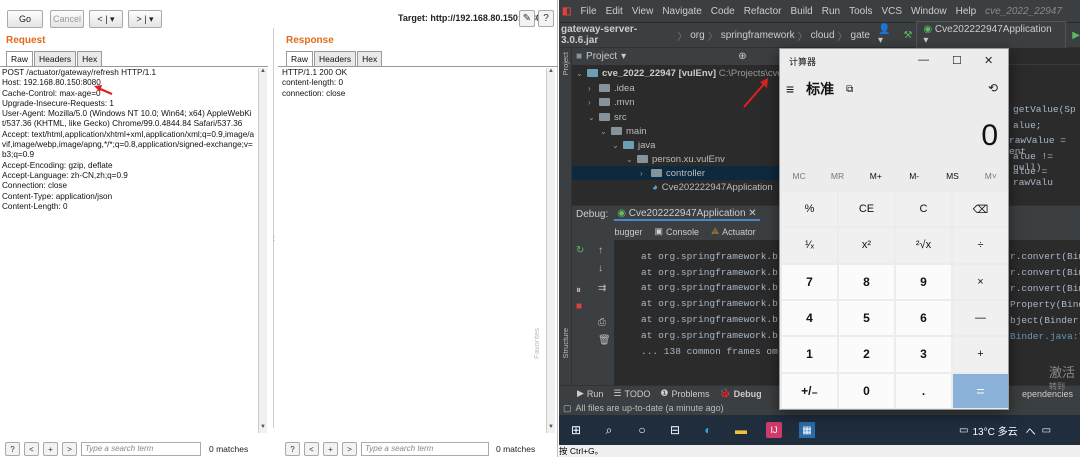  I want to click on decimal-key: ., so click(923, 390).